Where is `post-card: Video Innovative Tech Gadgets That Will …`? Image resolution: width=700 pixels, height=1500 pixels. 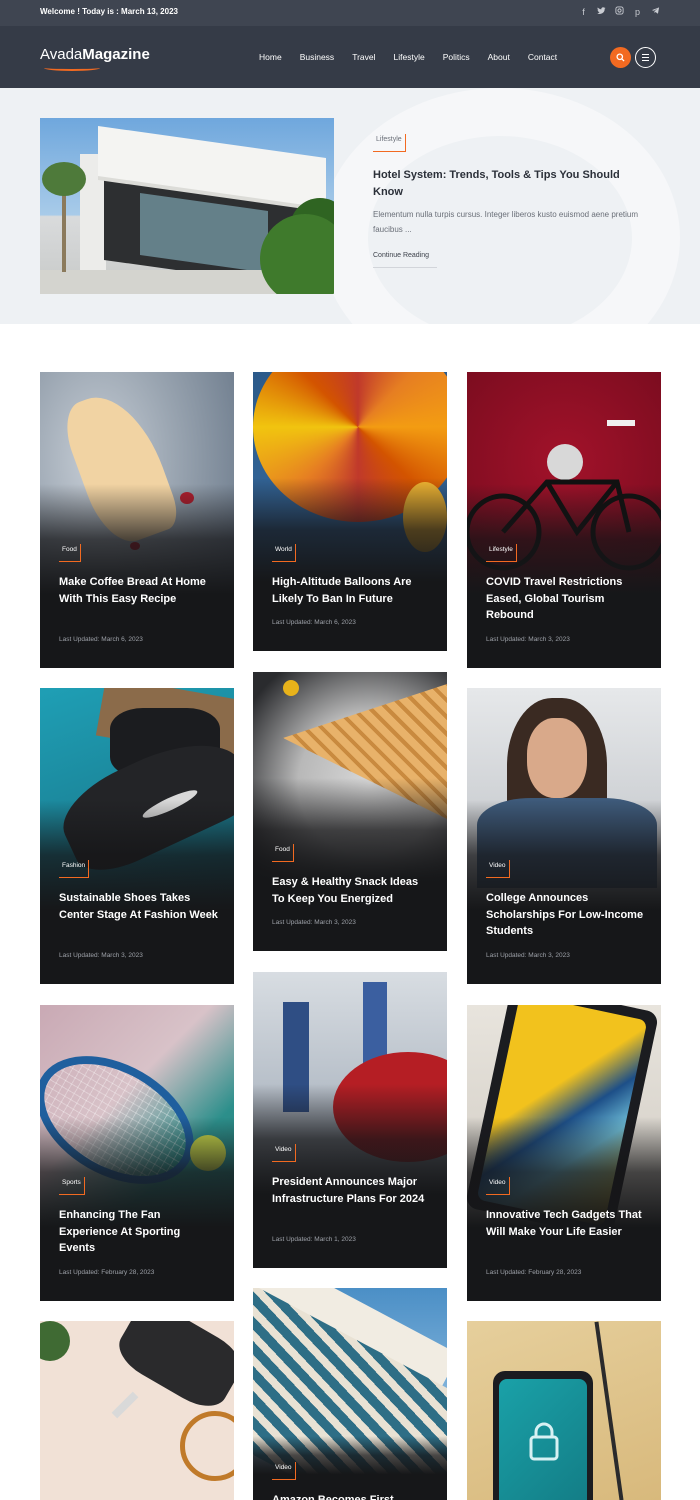 post-card: Video Innovative Tech Gadgets That Will … is located at coordinates (564, 1153).